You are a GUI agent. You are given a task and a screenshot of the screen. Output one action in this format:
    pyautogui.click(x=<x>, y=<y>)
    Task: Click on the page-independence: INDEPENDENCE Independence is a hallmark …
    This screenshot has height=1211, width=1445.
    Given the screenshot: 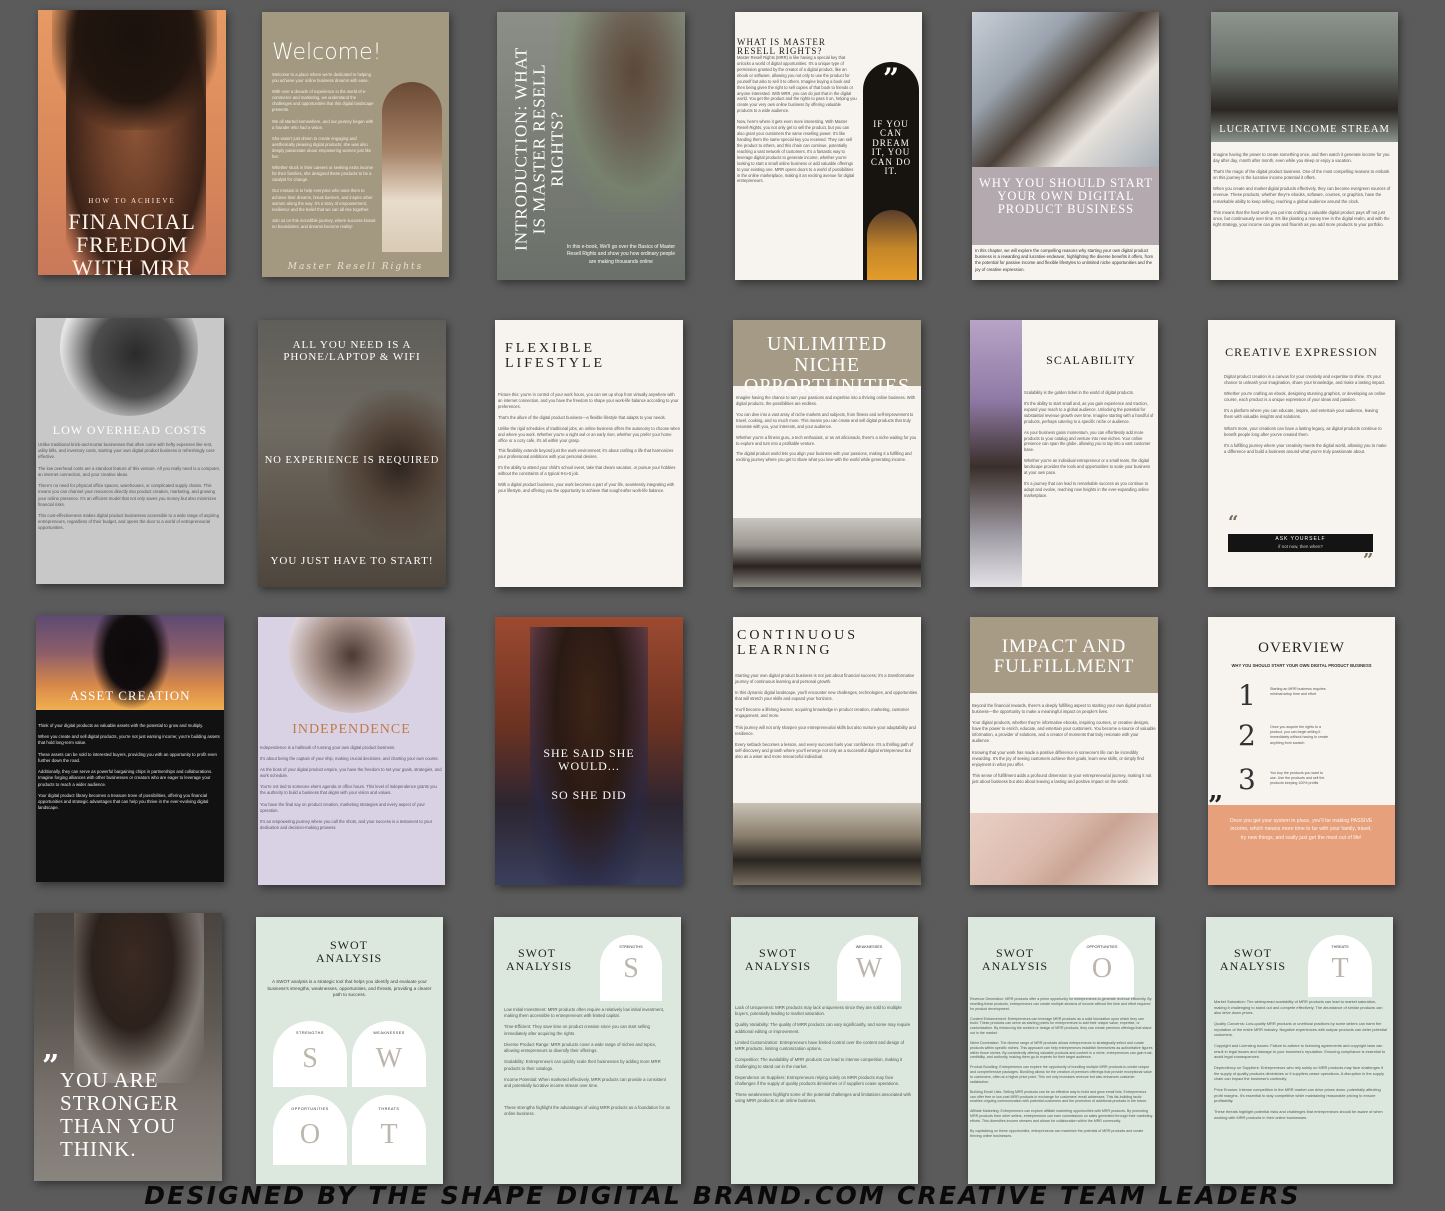 What is the action you would take?
    pyautogui.click(x=351, y=751)
    